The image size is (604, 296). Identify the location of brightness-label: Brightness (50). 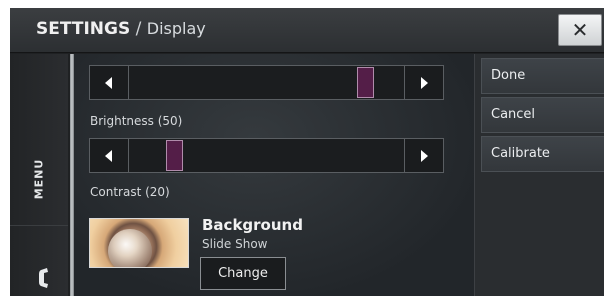
(136, 121).